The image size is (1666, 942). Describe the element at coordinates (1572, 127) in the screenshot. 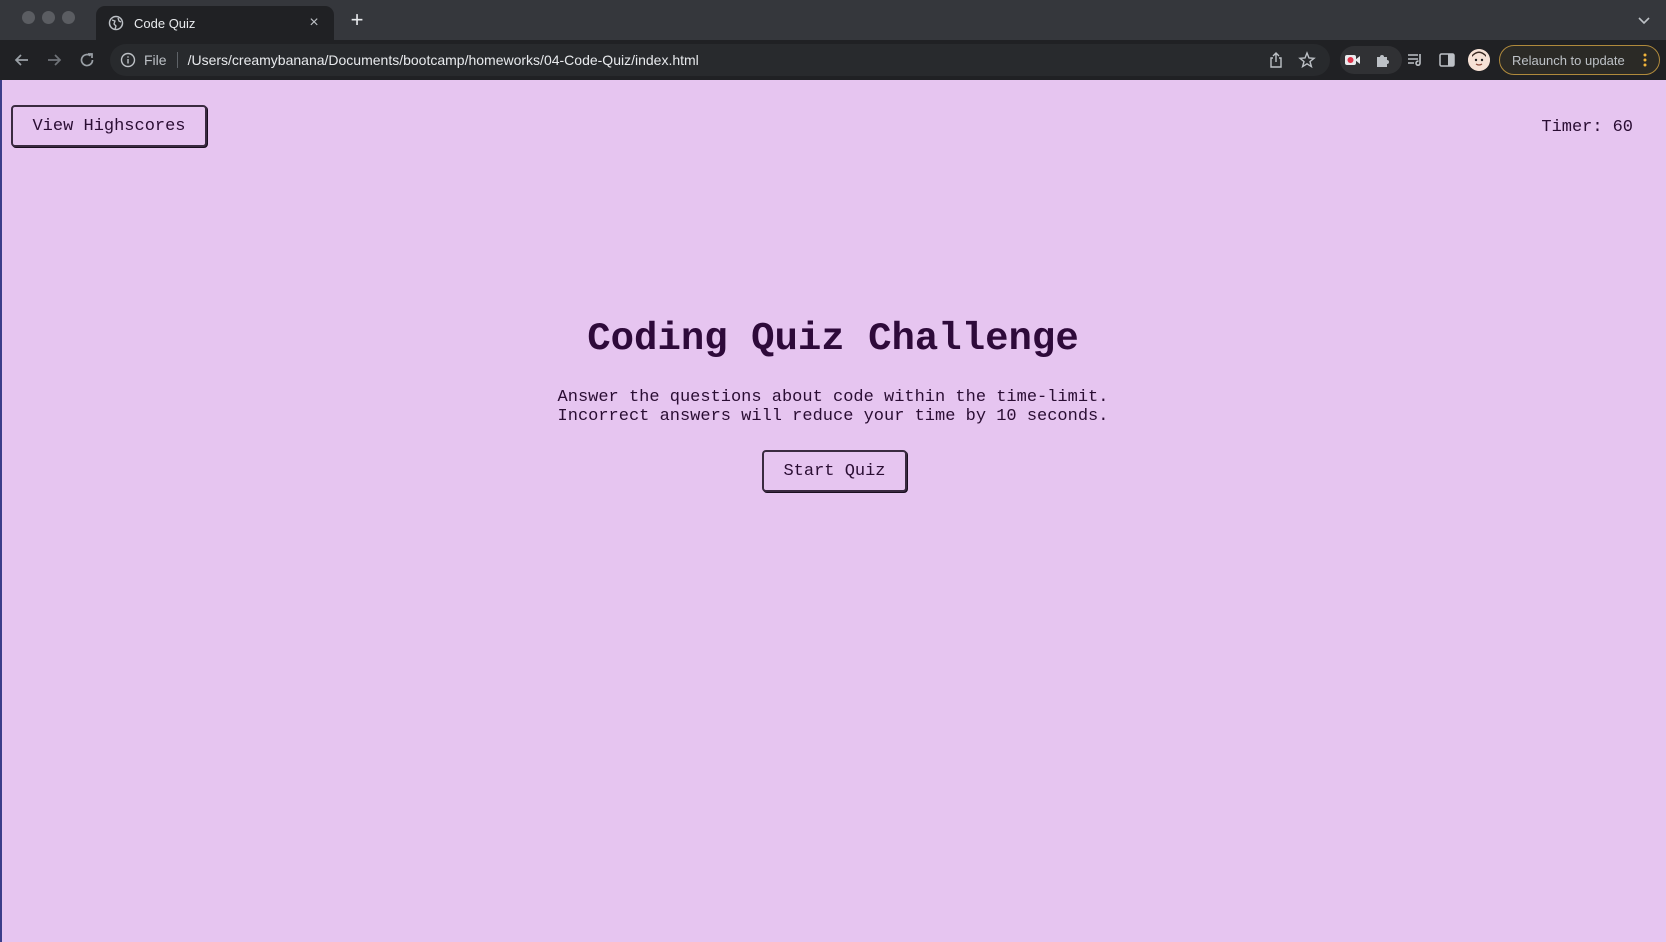

I see `timer-label: Timer:` at that location.